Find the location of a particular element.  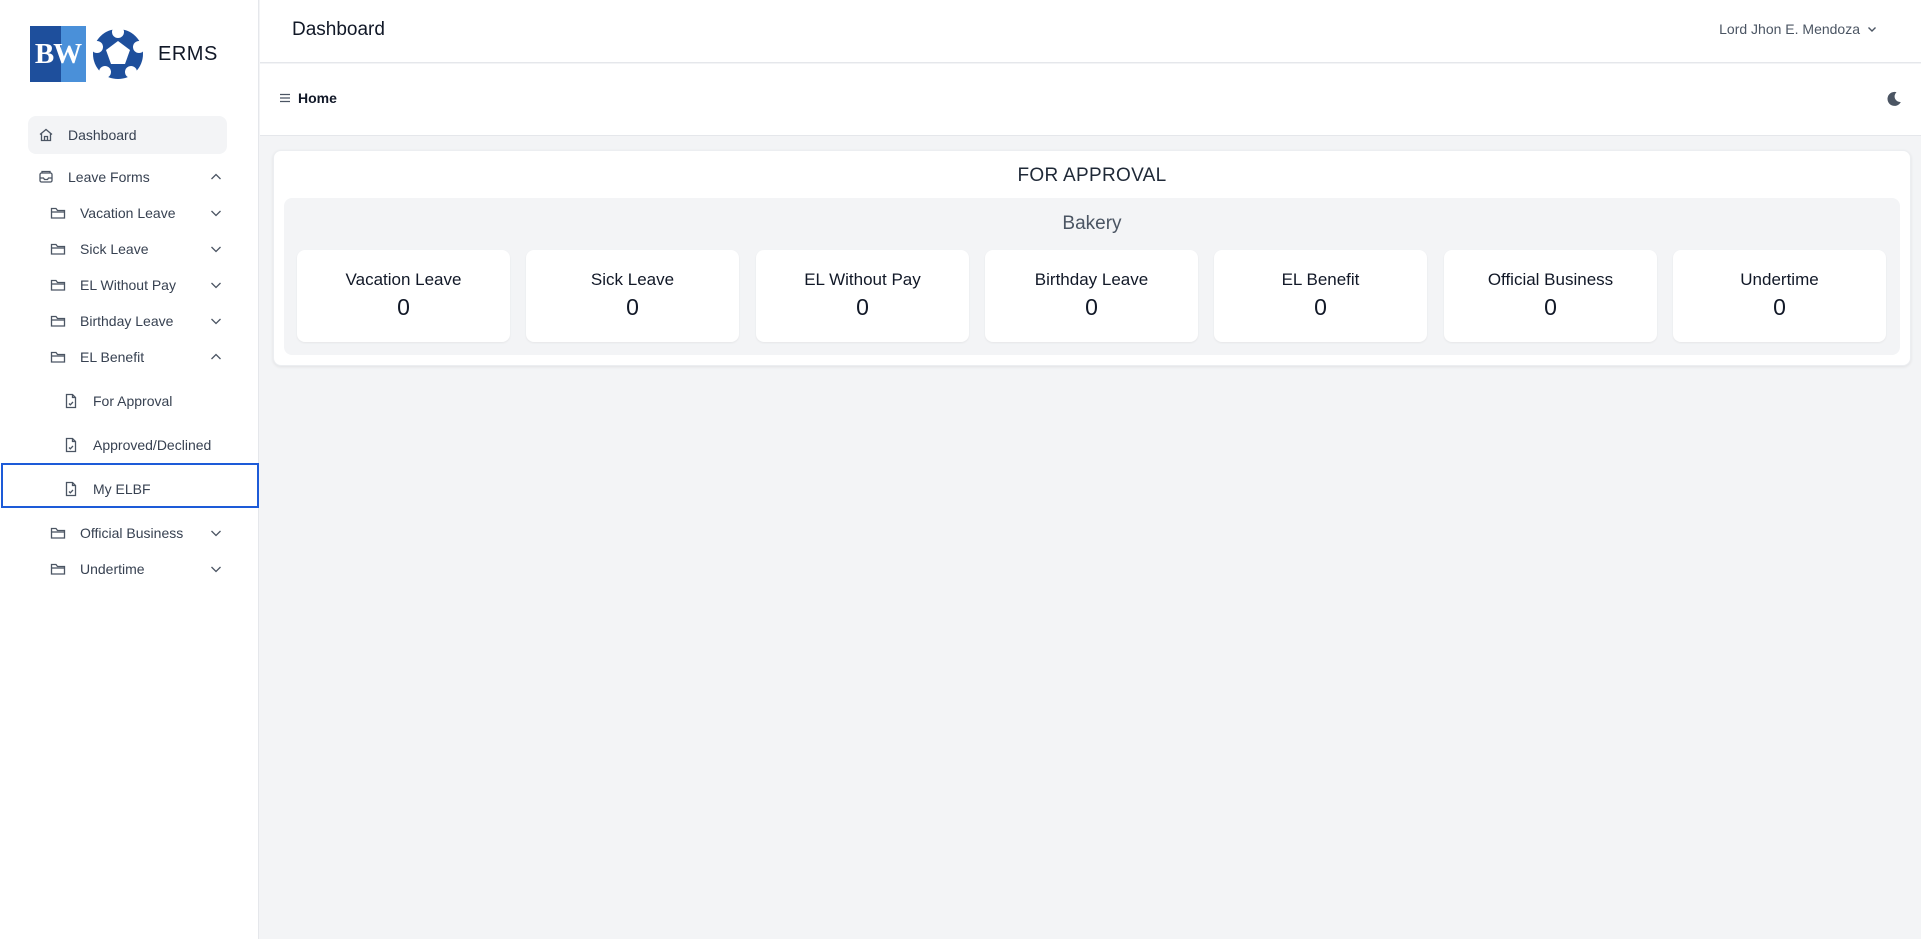

card-label: Vacation Leave is located at coordinates (403, 279).